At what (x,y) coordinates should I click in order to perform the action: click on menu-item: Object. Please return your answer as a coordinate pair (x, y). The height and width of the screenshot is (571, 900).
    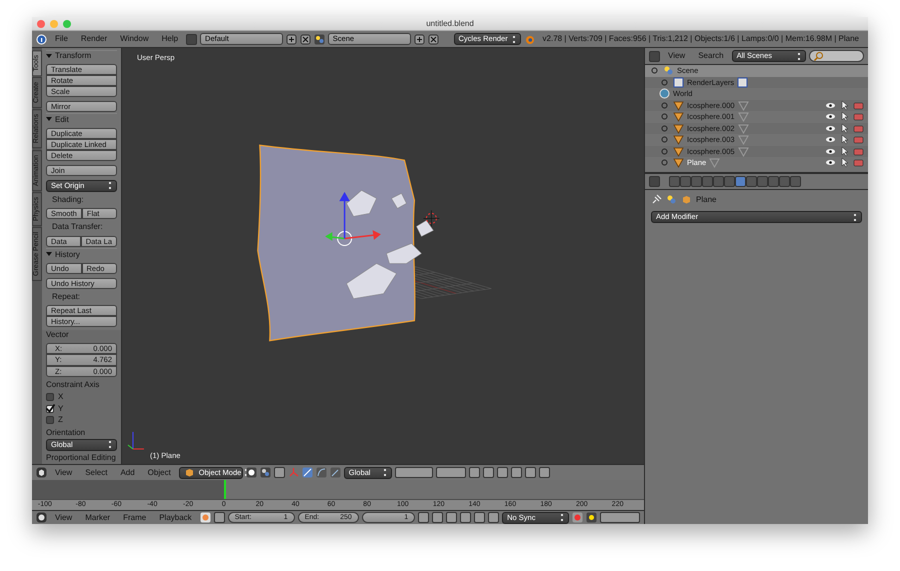
    Looking at the image, I should click on (159, 473).